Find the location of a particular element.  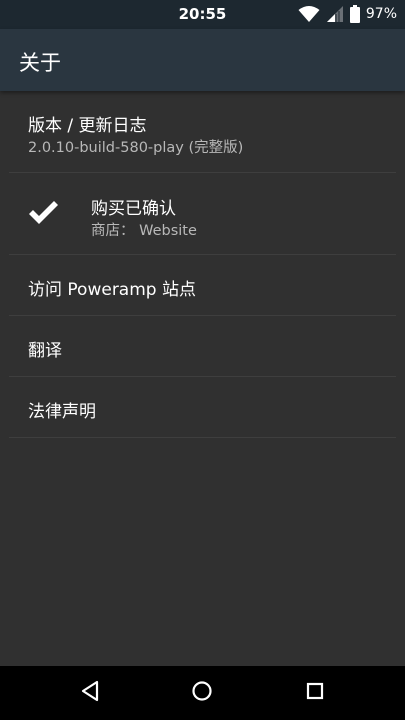

back-icon is located at coordinates (90, 693).